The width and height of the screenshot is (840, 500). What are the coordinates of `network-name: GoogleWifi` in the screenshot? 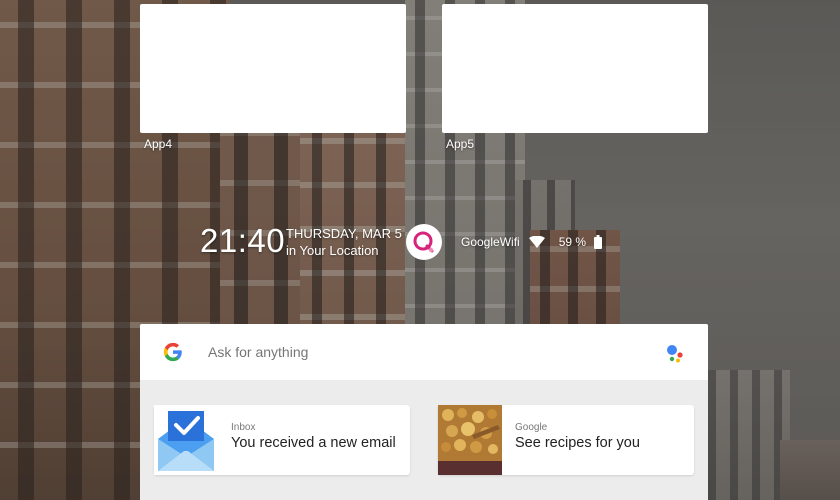 It's located at (490, 242).